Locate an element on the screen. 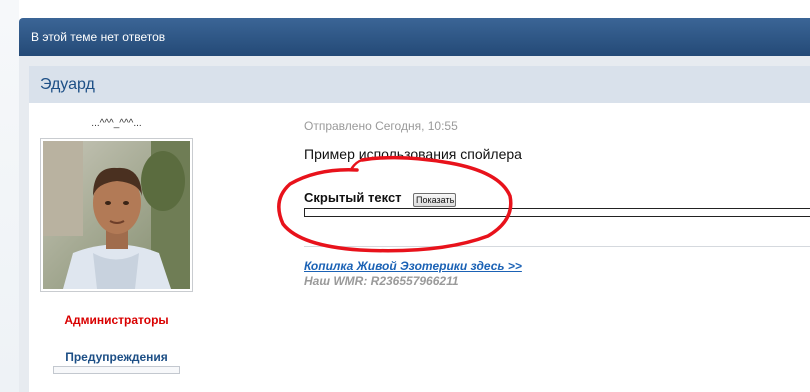 Image resolution: width=810 pixels, height=392 pixels. topic-status-text: В этой теме нет ответов is located at coordinates (98, 37).